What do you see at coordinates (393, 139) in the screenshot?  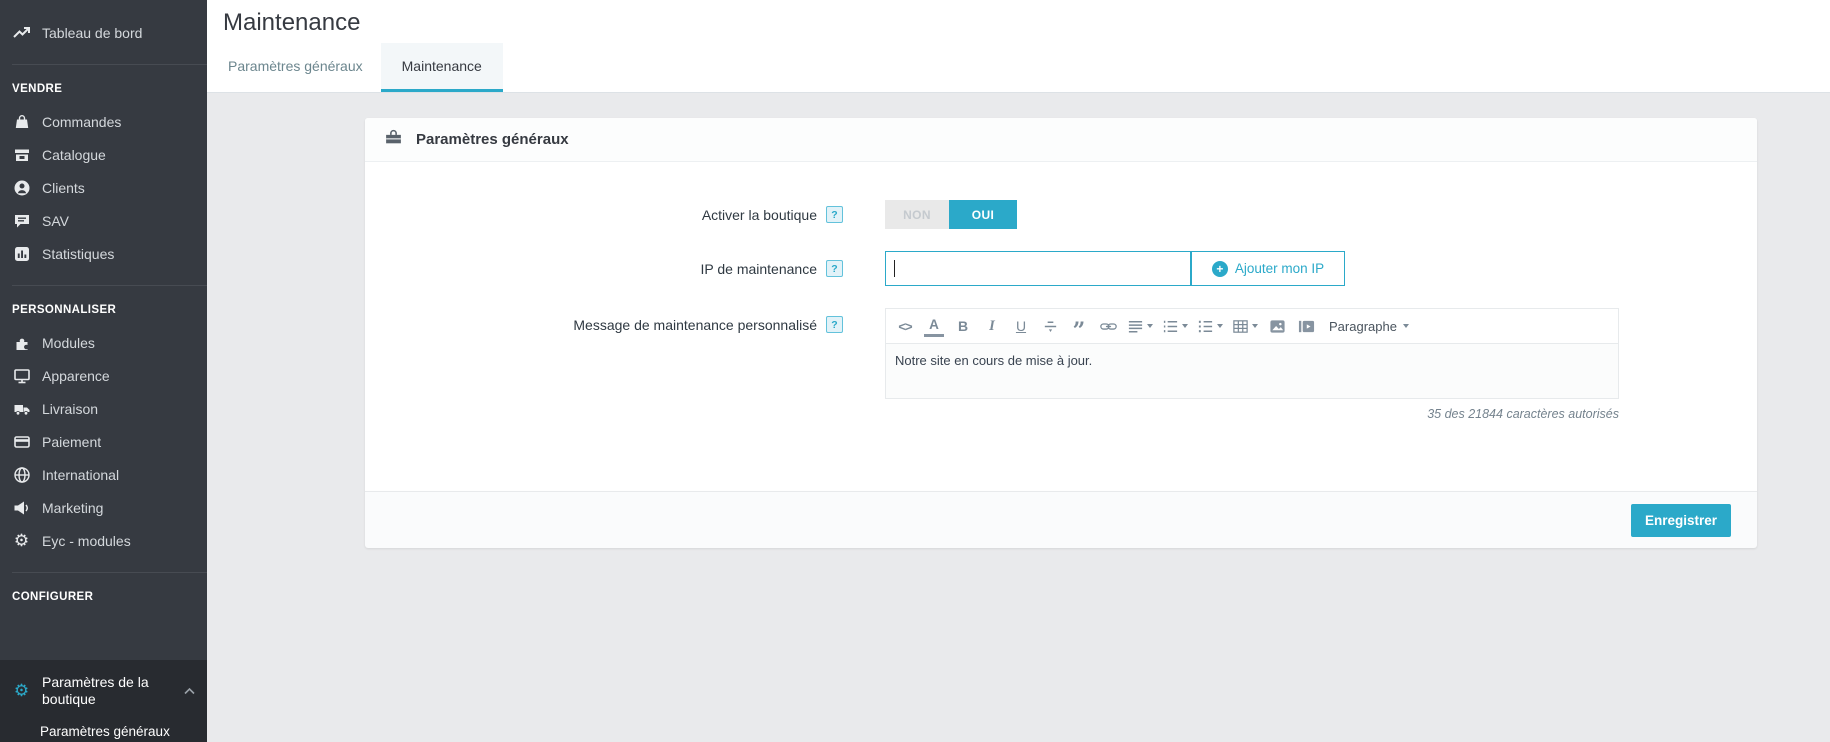 I see `briefcase-icon` at bounding box center [393, 139].